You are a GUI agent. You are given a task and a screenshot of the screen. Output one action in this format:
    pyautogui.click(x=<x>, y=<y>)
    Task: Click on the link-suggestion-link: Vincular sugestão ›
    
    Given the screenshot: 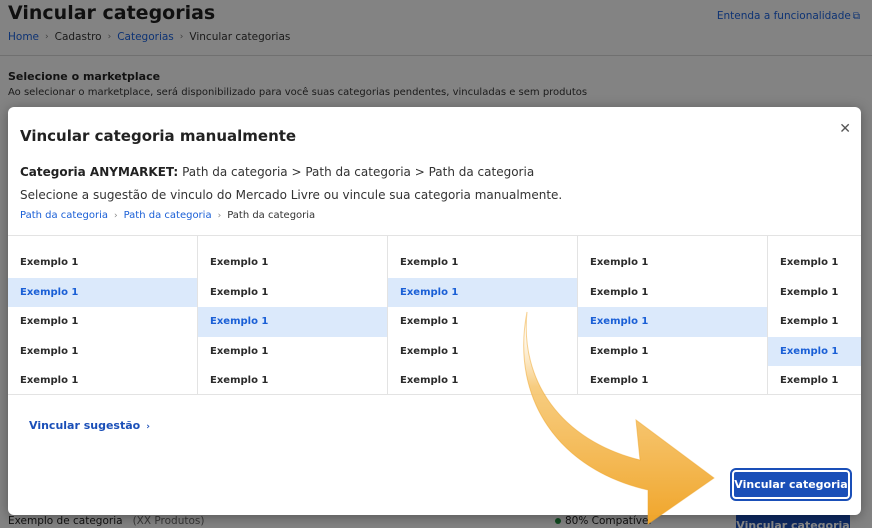 What is the action you would take?
    pyautogui.click(x=89, y=425)
    